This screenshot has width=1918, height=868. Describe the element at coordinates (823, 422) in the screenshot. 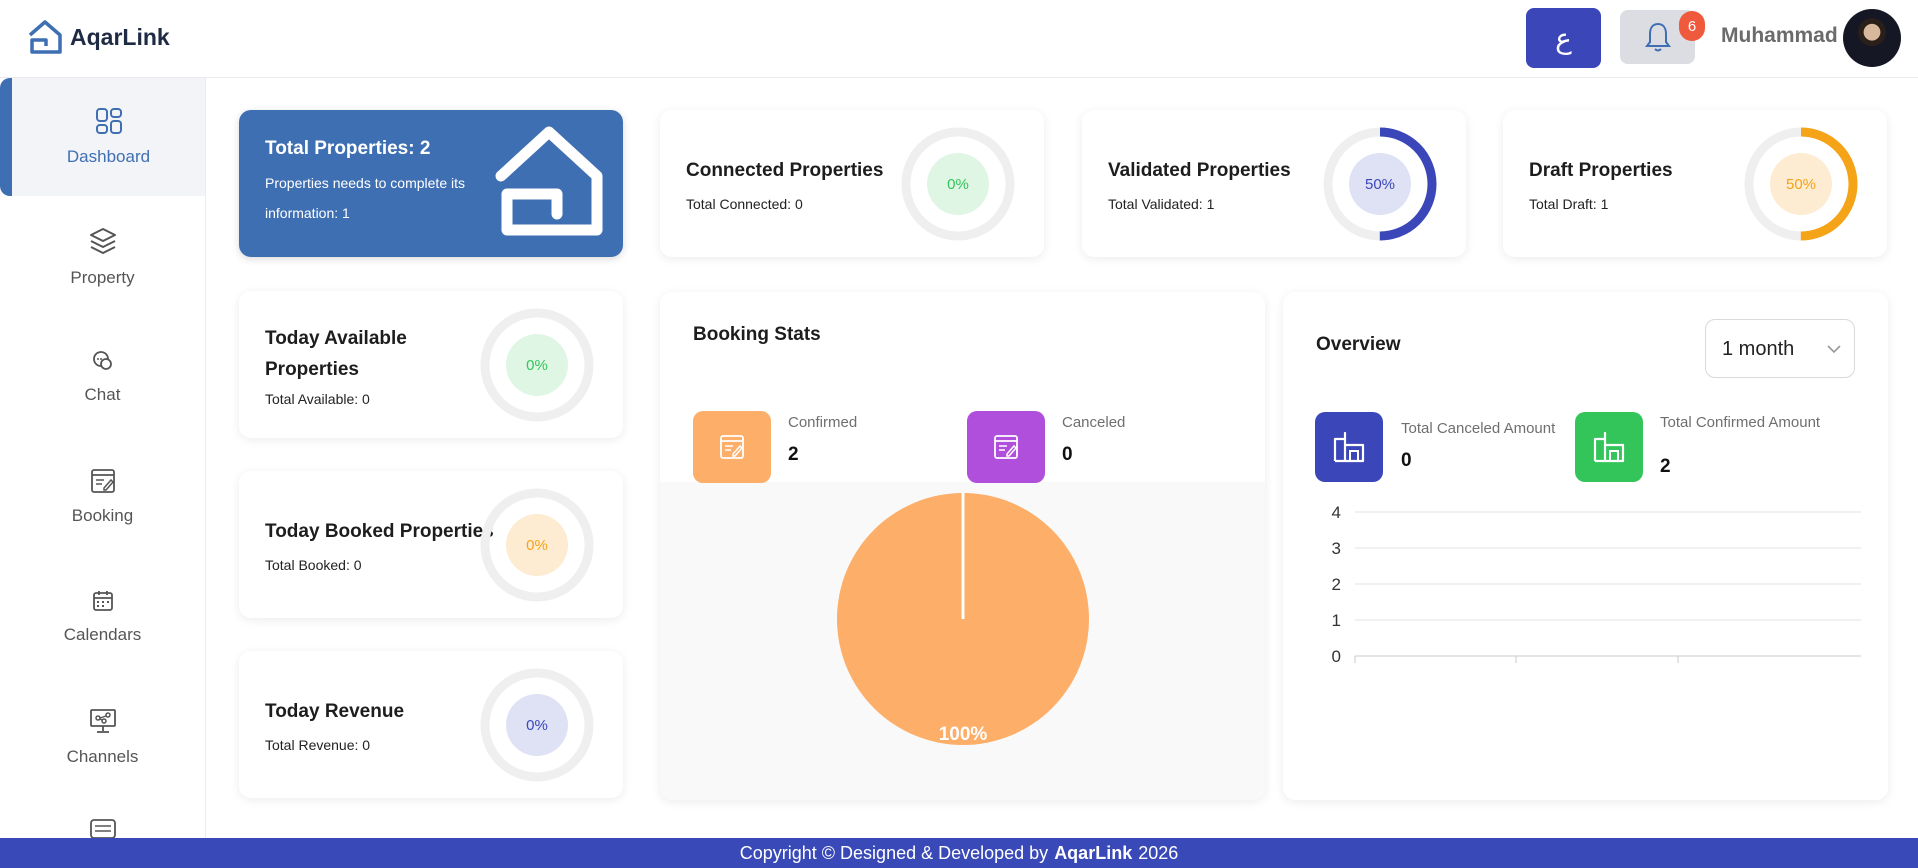

I see `confirmed-label: Confirmed` at that location.